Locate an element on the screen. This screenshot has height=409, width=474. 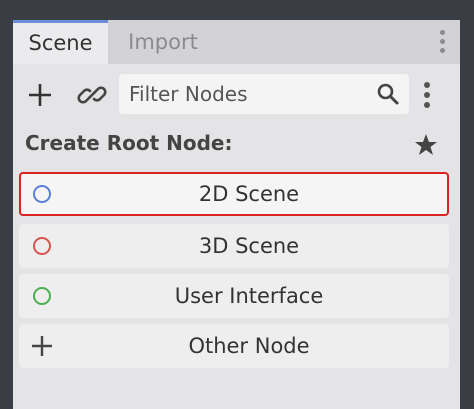
link-icon is located at coordinates (92, 95).